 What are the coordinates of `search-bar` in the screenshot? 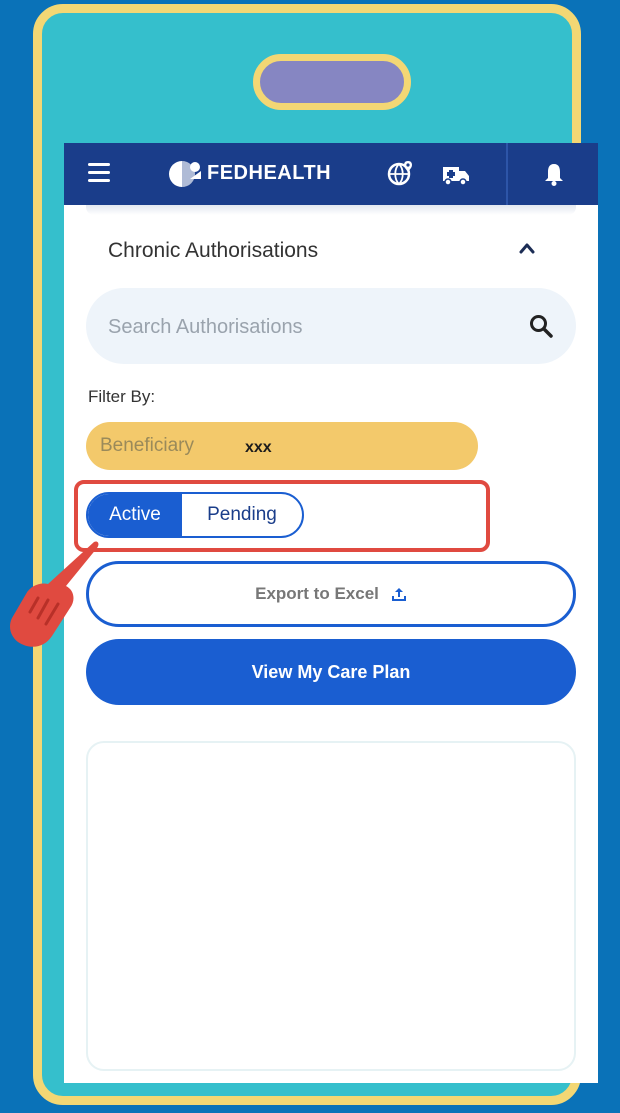 It's located at (331, 326).